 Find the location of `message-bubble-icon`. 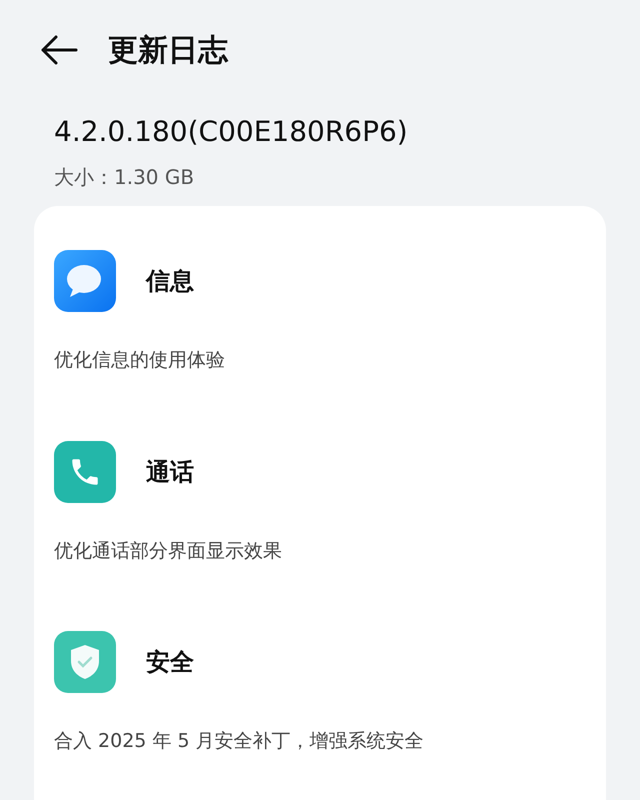

message-bubble-icon is located at coordinates (85, 281).